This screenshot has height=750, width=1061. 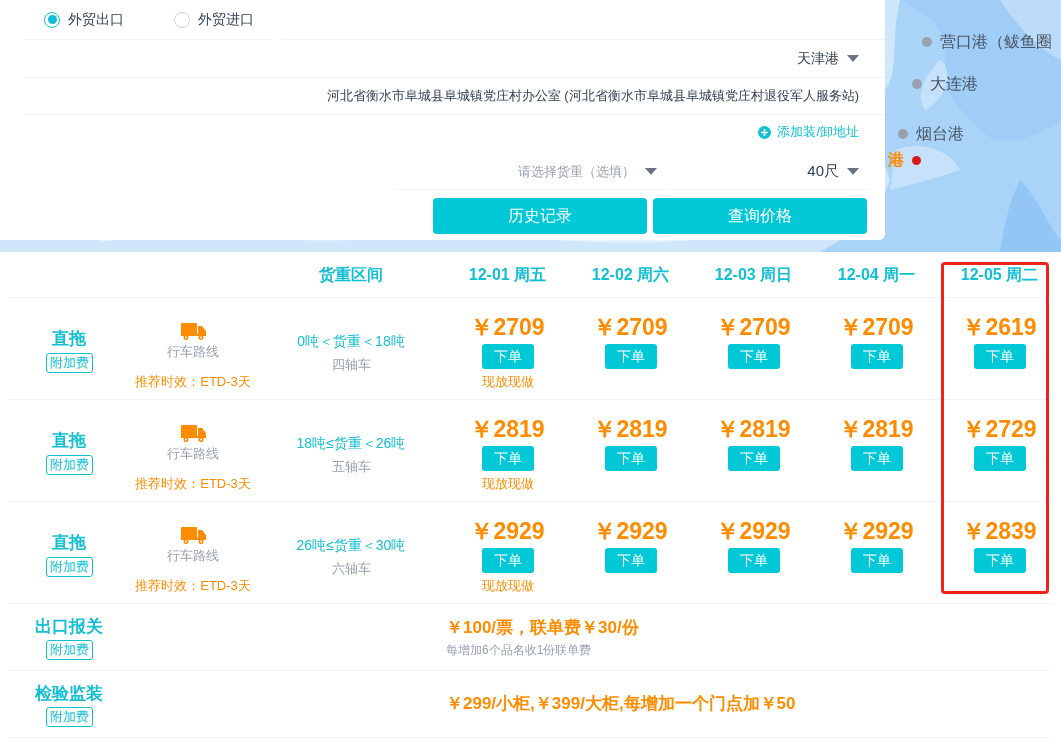 What do you see at coordinates (999, 429) in the screenshot?
I see `price: ￥2729` at bounding box center [999, 429].